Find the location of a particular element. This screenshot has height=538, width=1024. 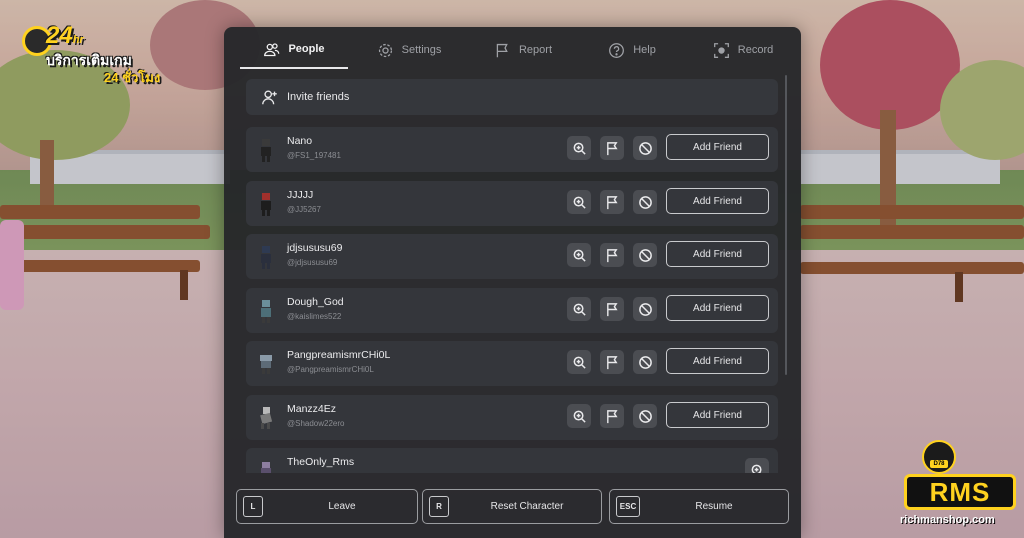

tab-people: People is located at coordinates (294, 50).